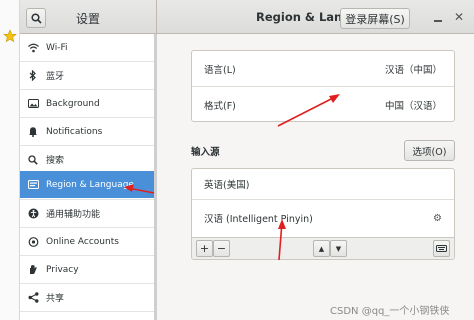  I want to click on star-icon, so click(10, 36).